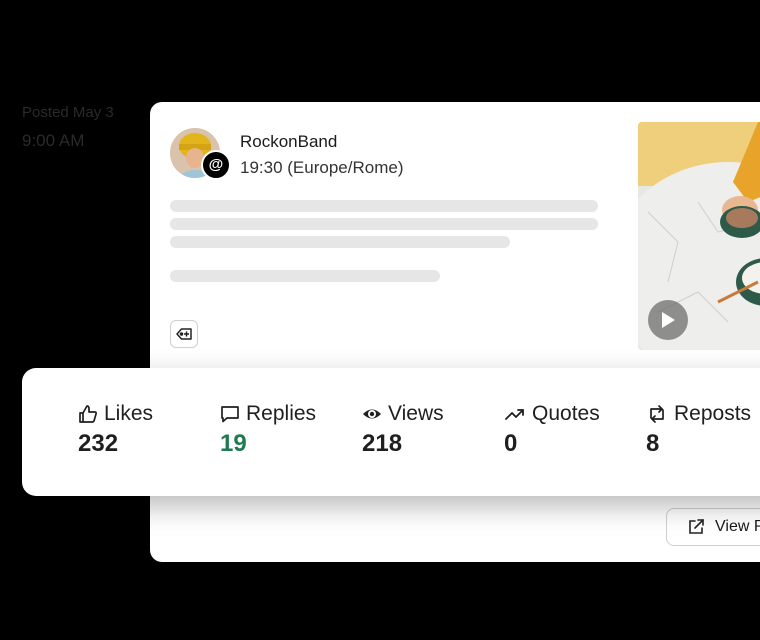  What do you see at coordinates (129, 413) in the screenshot?
I see `stat-label: Likes` at bounding box center [129, 413].